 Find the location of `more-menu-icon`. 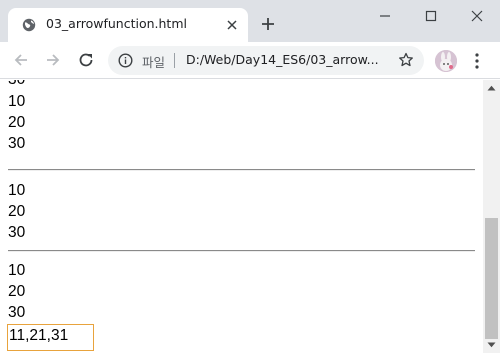

more-menu-icon is located at coordinates (477, 61).